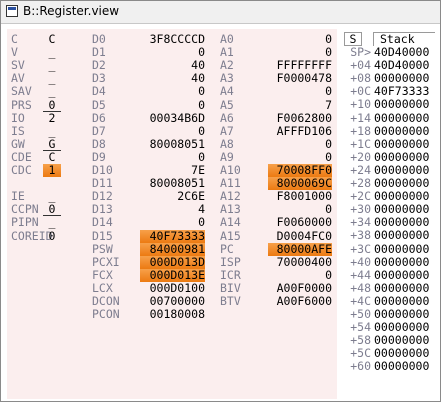 The width and height of the screenshot is (441, 402). Describe the element at coordinates (167, 144) in the screenshot. I see `register-value-d8: 80008051` at that location.